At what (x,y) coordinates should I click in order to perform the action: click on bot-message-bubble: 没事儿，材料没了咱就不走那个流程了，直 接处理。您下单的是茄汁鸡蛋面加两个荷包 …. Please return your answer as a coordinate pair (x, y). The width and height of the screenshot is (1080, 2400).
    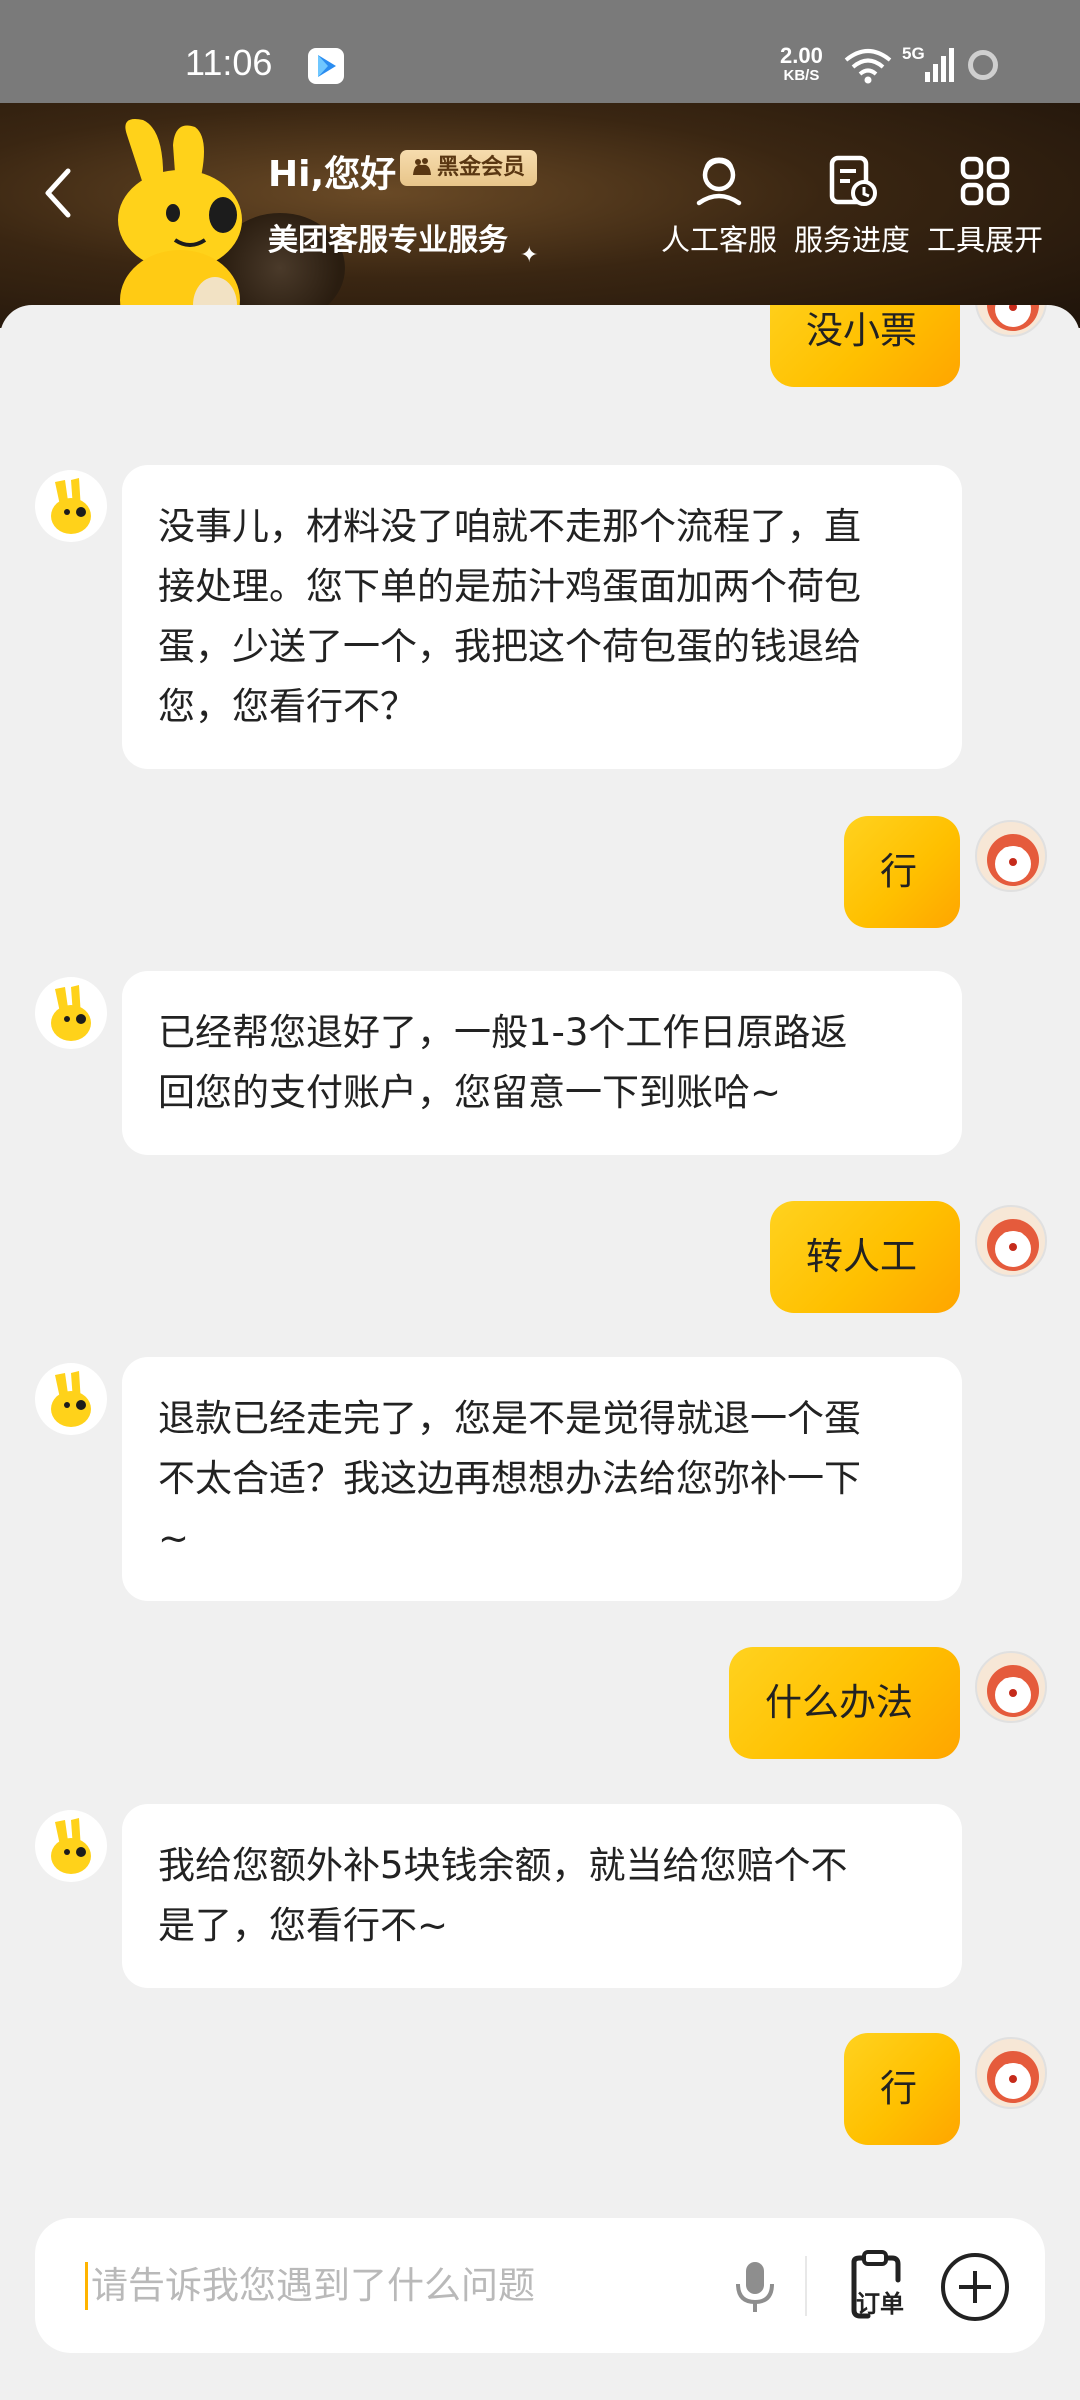
    Looking at the image, I should click on (542, 617).